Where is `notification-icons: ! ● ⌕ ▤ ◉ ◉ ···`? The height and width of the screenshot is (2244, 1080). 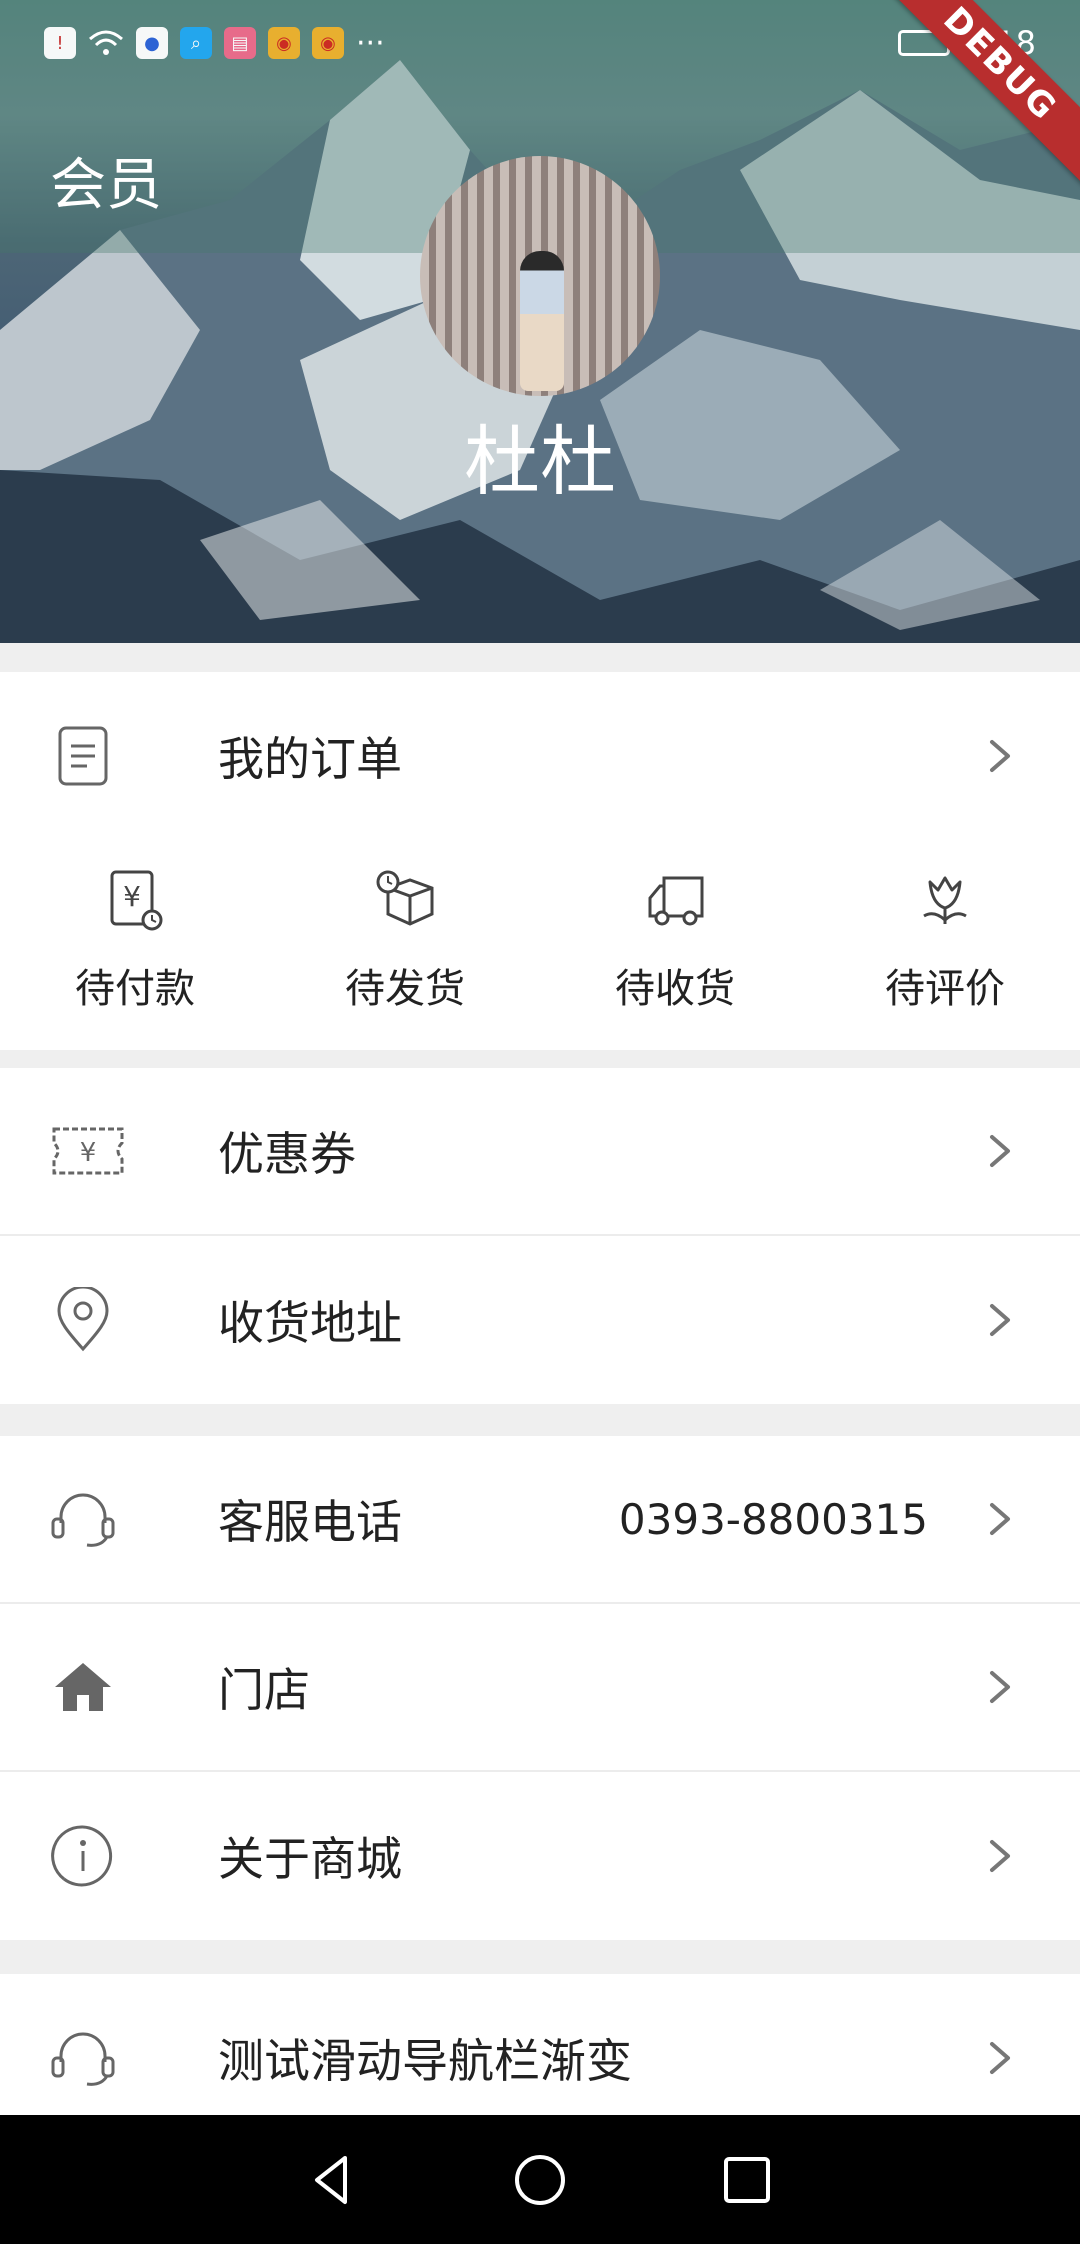
notification-icons: ! ● ⌕ ▤ ◉ ◉ ··· is located at coordinates (214, 43).